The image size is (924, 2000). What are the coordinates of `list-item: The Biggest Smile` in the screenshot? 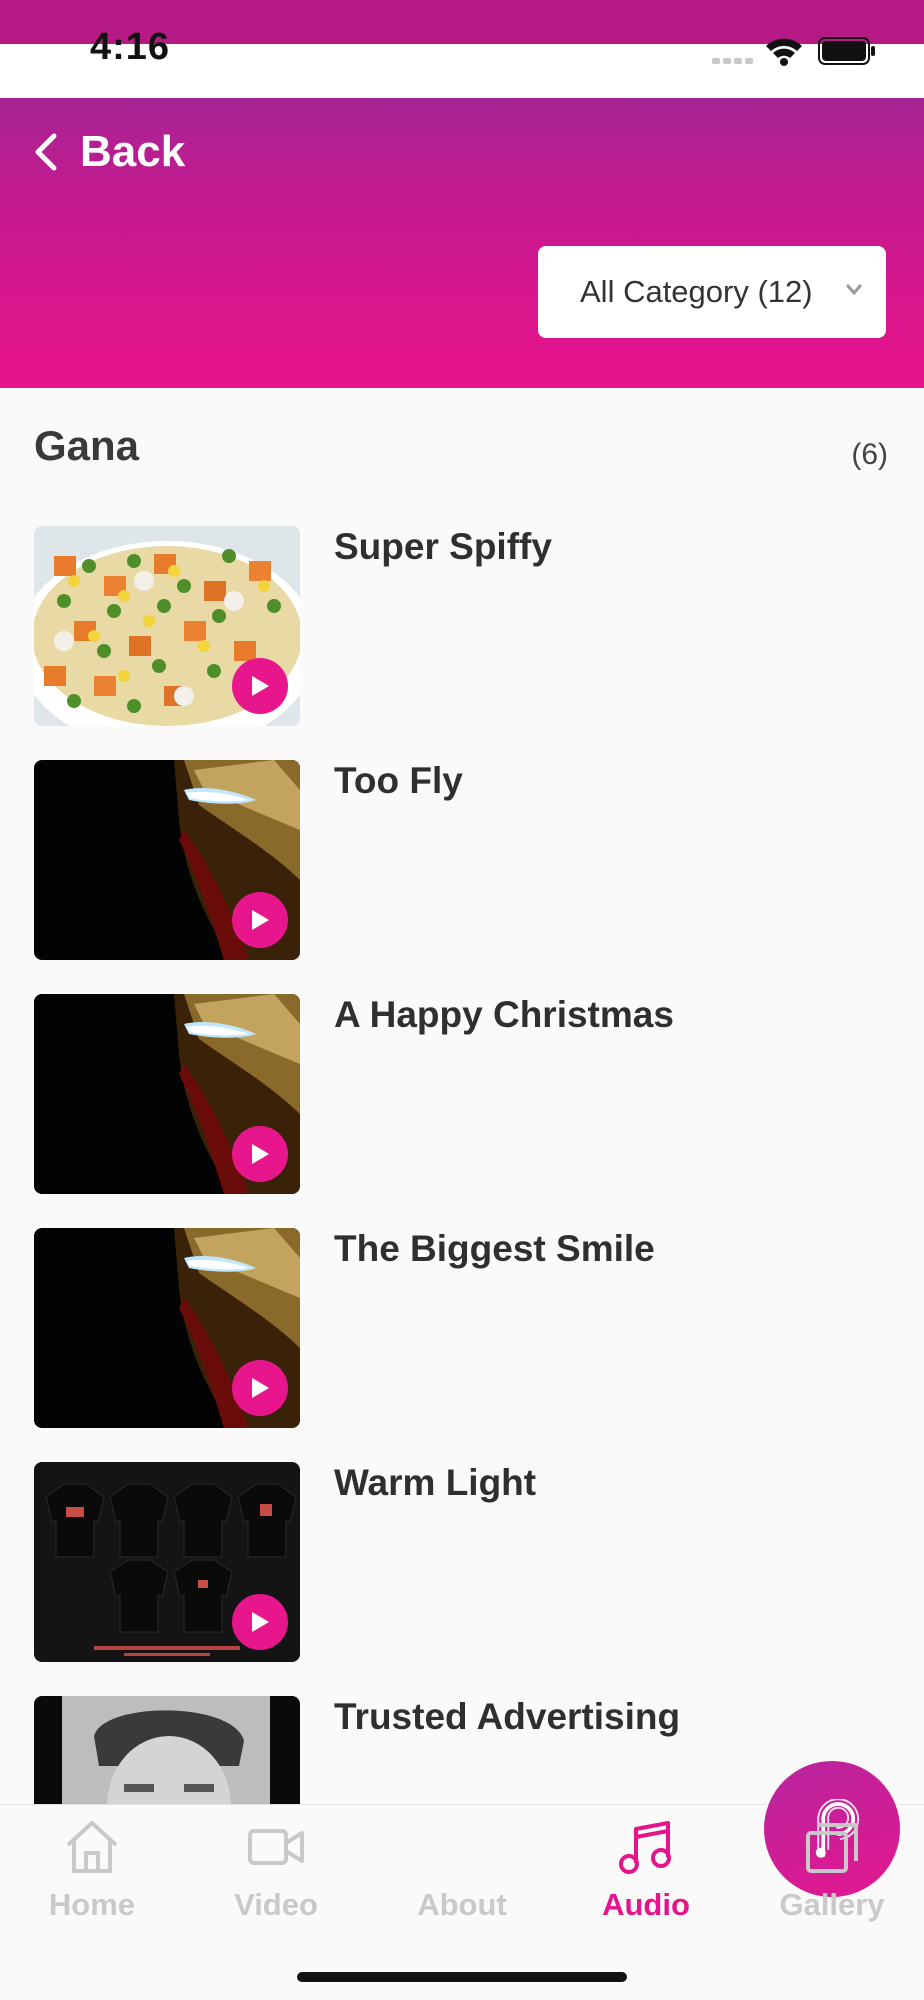 It's located at (464, 1328).